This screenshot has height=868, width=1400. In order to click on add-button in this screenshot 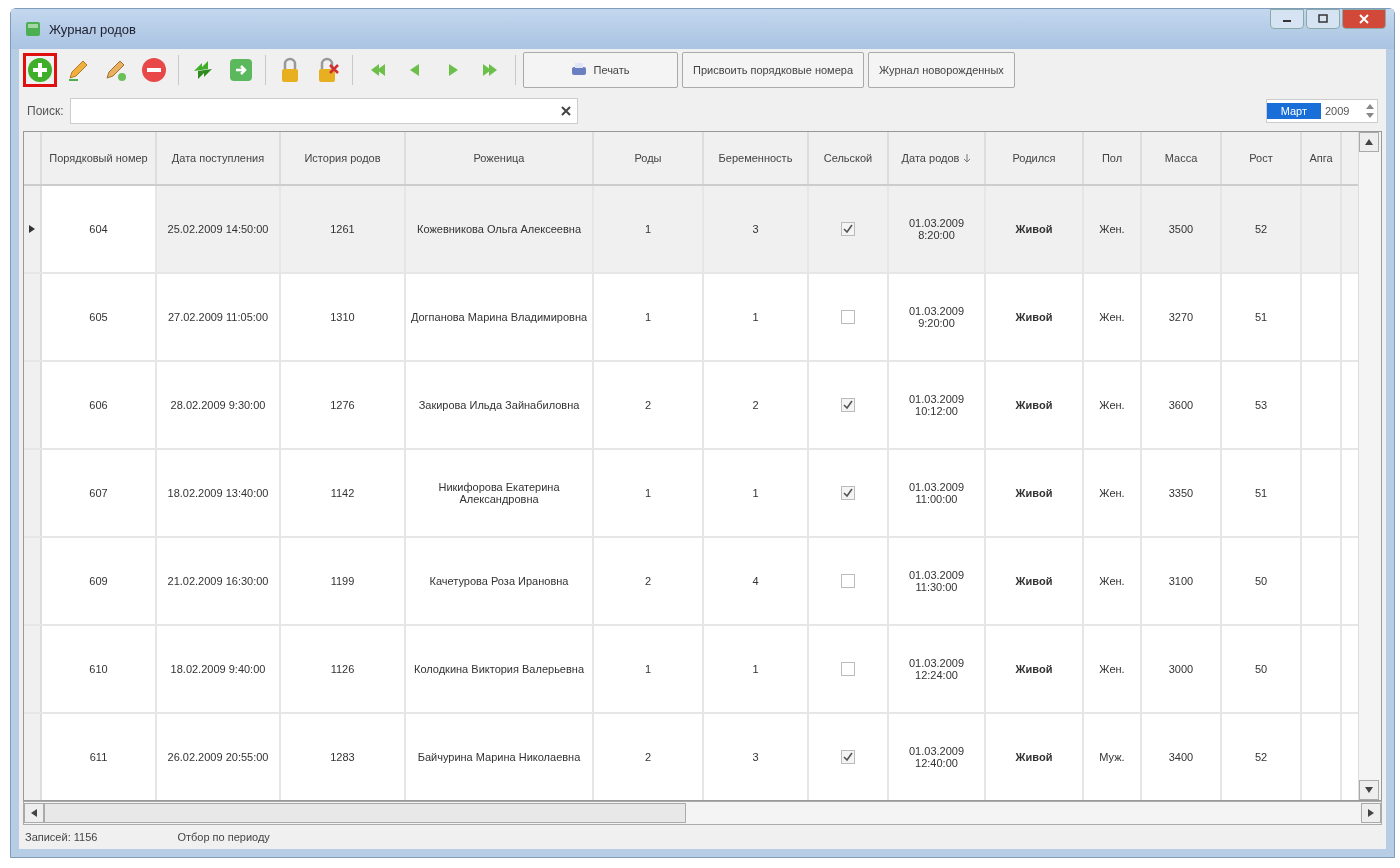, I will do `click(40, 70)`.